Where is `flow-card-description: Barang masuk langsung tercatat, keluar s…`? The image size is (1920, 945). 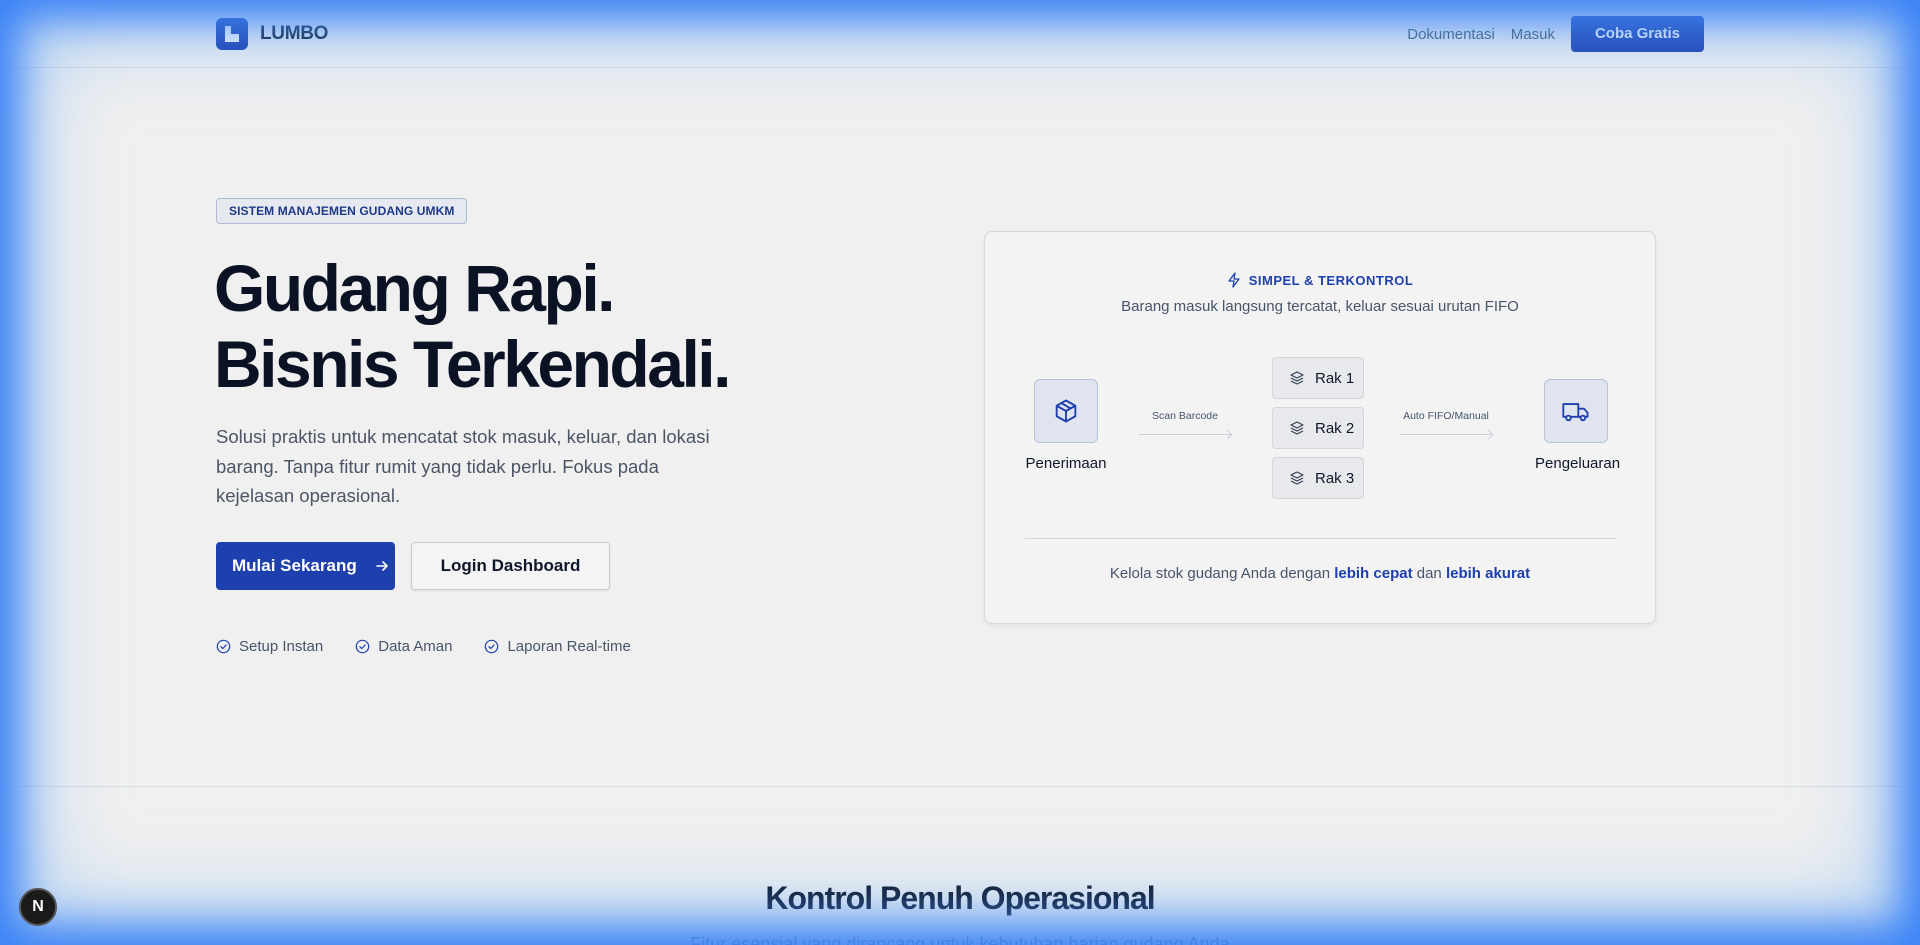 flow-card-description: Barang masuk langsung tercatat, keluar s… is located at coordinates (1320, 306).